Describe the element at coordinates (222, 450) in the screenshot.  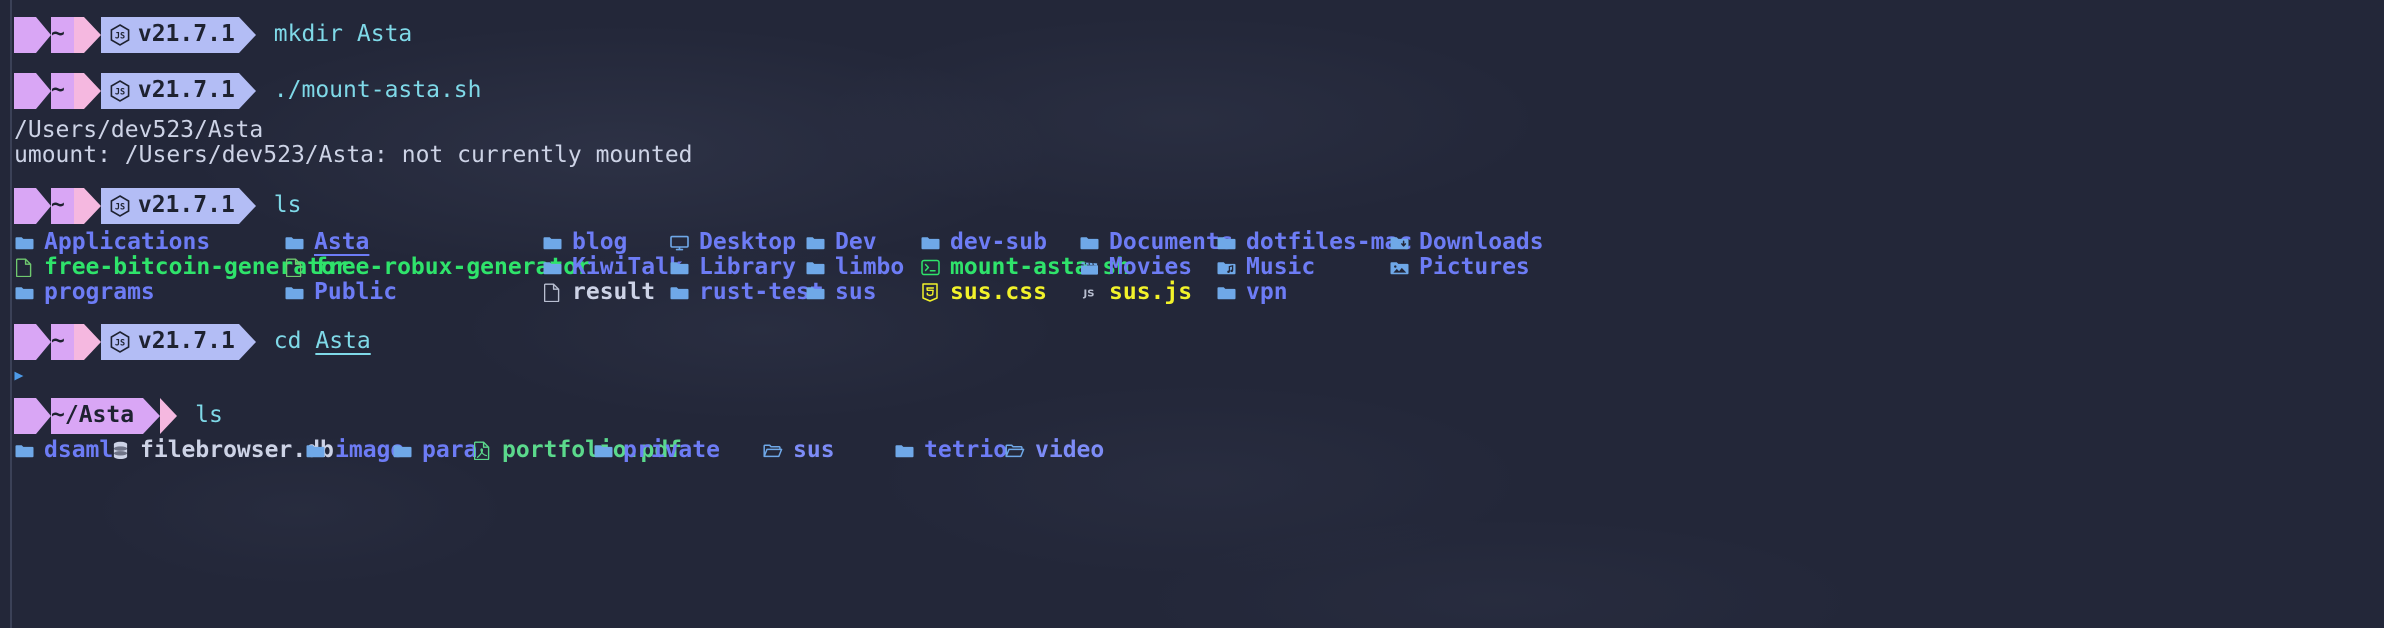
I see `file-entry: filebrowser.db` at that location.